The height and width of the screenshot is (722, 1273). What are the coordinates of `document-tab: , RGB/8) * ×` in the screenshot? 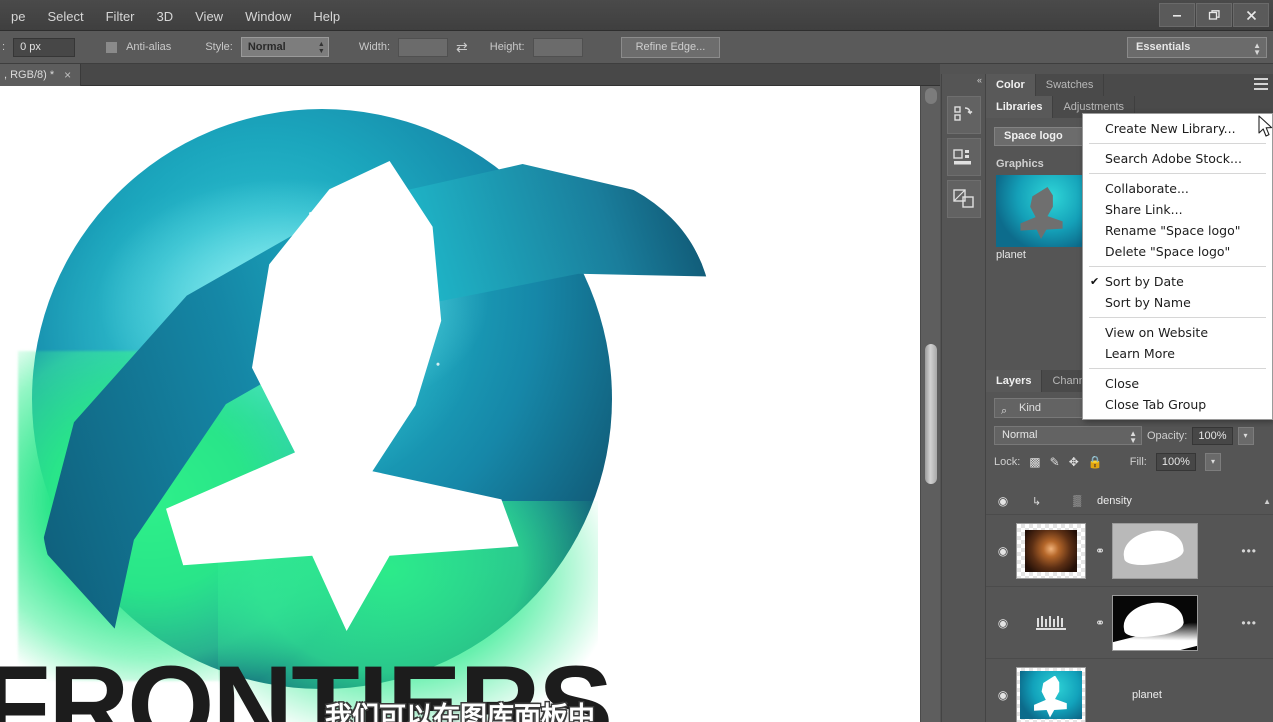 It's located at (41, 75).